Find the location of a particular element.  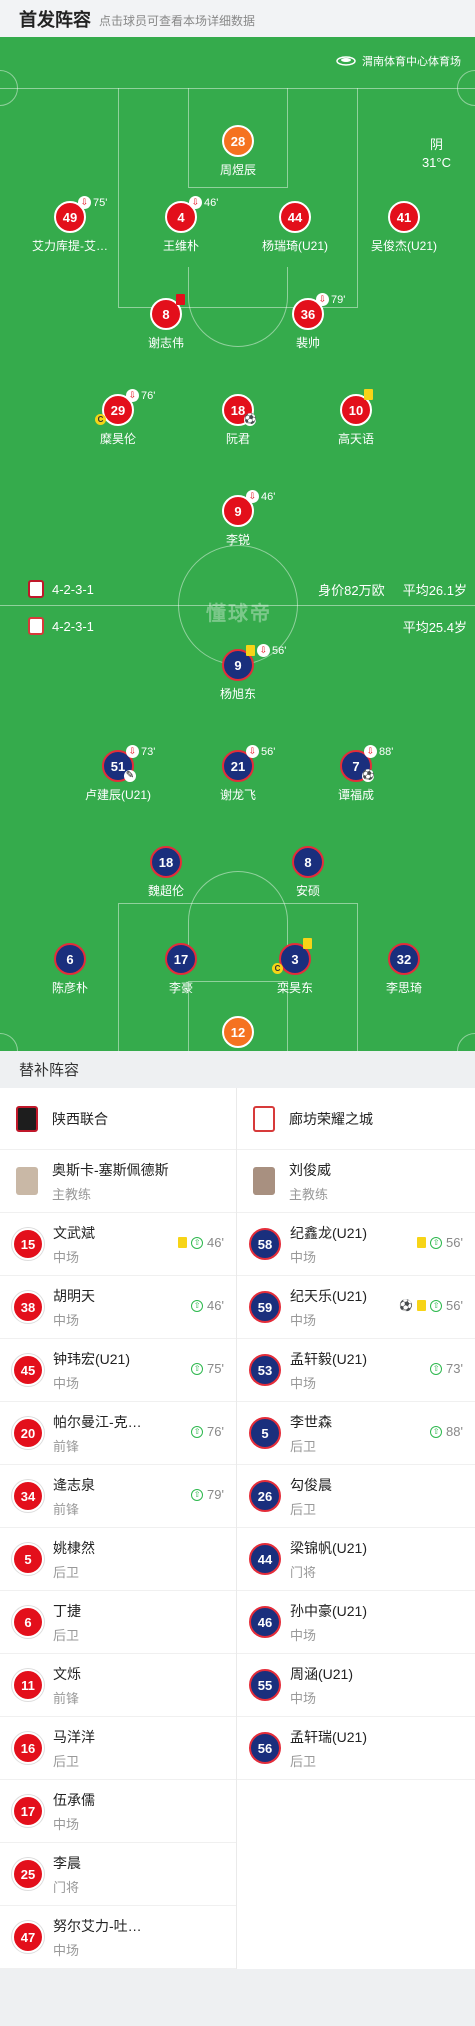

sub-player-row: 45 钟玮宏(U21) 中场 ⇧ 75' is located at coordinates (118, 1370).